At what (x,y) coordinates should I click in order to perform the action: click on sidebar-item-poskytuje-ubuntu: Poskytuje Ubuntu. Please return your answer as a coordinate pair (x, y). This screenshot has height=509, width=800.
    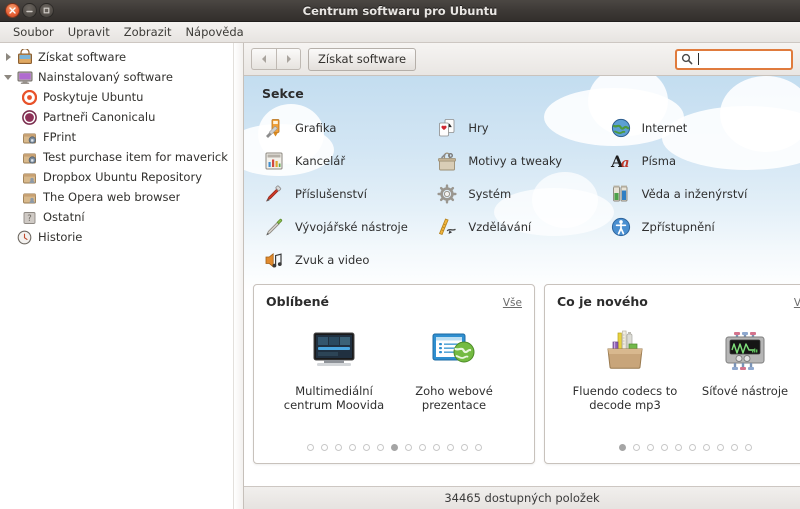
    Looking at the image, I should click on (121, 97).